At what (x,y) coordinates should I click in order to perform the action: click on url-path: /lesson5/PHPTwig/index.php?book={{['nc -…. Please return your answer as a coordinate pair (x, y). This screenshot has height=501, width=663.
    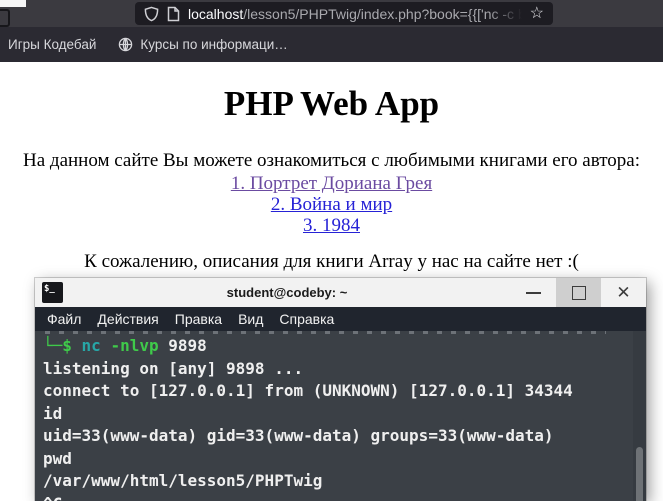
    Looking at the image, I should click on (382, 13).